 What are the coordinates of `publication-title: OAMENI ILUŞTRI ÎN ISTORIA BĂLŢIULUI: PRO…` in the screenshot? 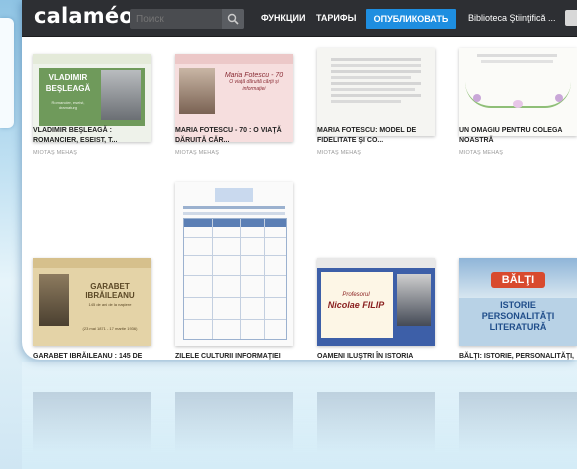 It's located at (376, 356).